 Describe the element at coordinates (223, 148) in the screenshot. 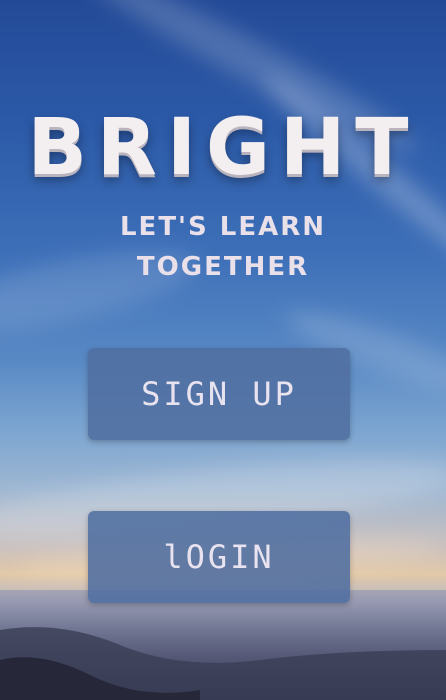

I see `app-logo: BRIGHT` at that location.